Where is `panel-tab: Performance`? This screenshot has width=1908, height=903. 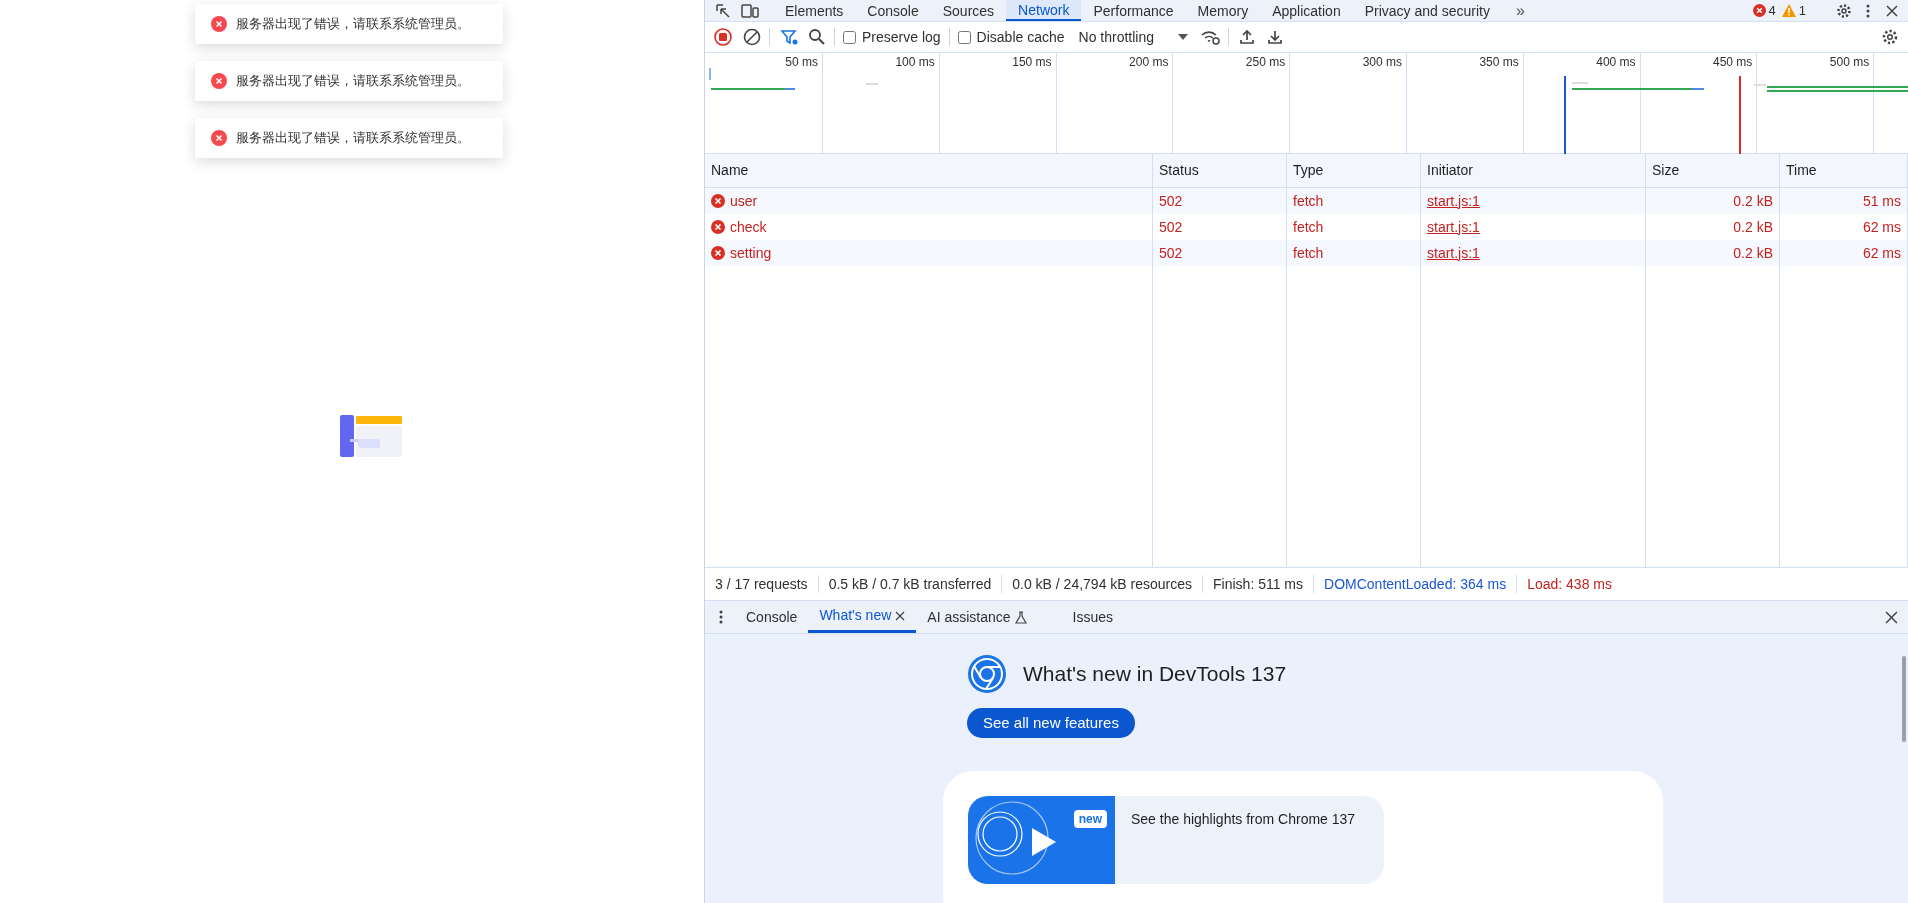 panel-tab: Performance is located at coordinates (1133, 10).